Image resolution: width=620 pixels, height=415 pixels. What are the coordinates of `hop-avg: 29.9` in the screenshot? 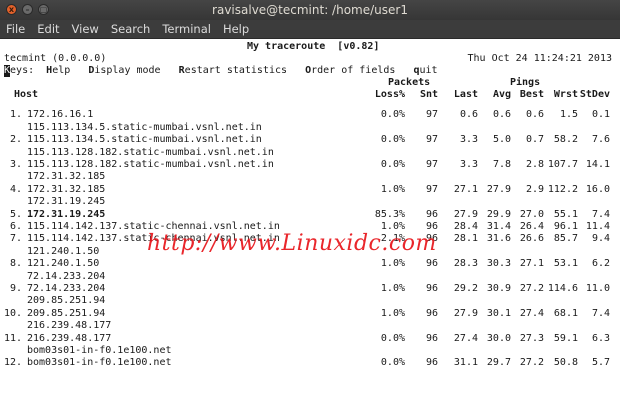 It's located at (498, 214).